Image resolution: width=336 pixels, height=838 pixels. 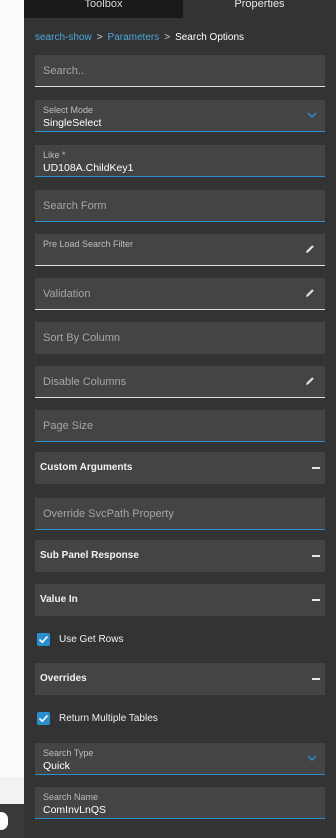 I want to click on tab-toolbox: Toolbox, so click(x=103, y=9).